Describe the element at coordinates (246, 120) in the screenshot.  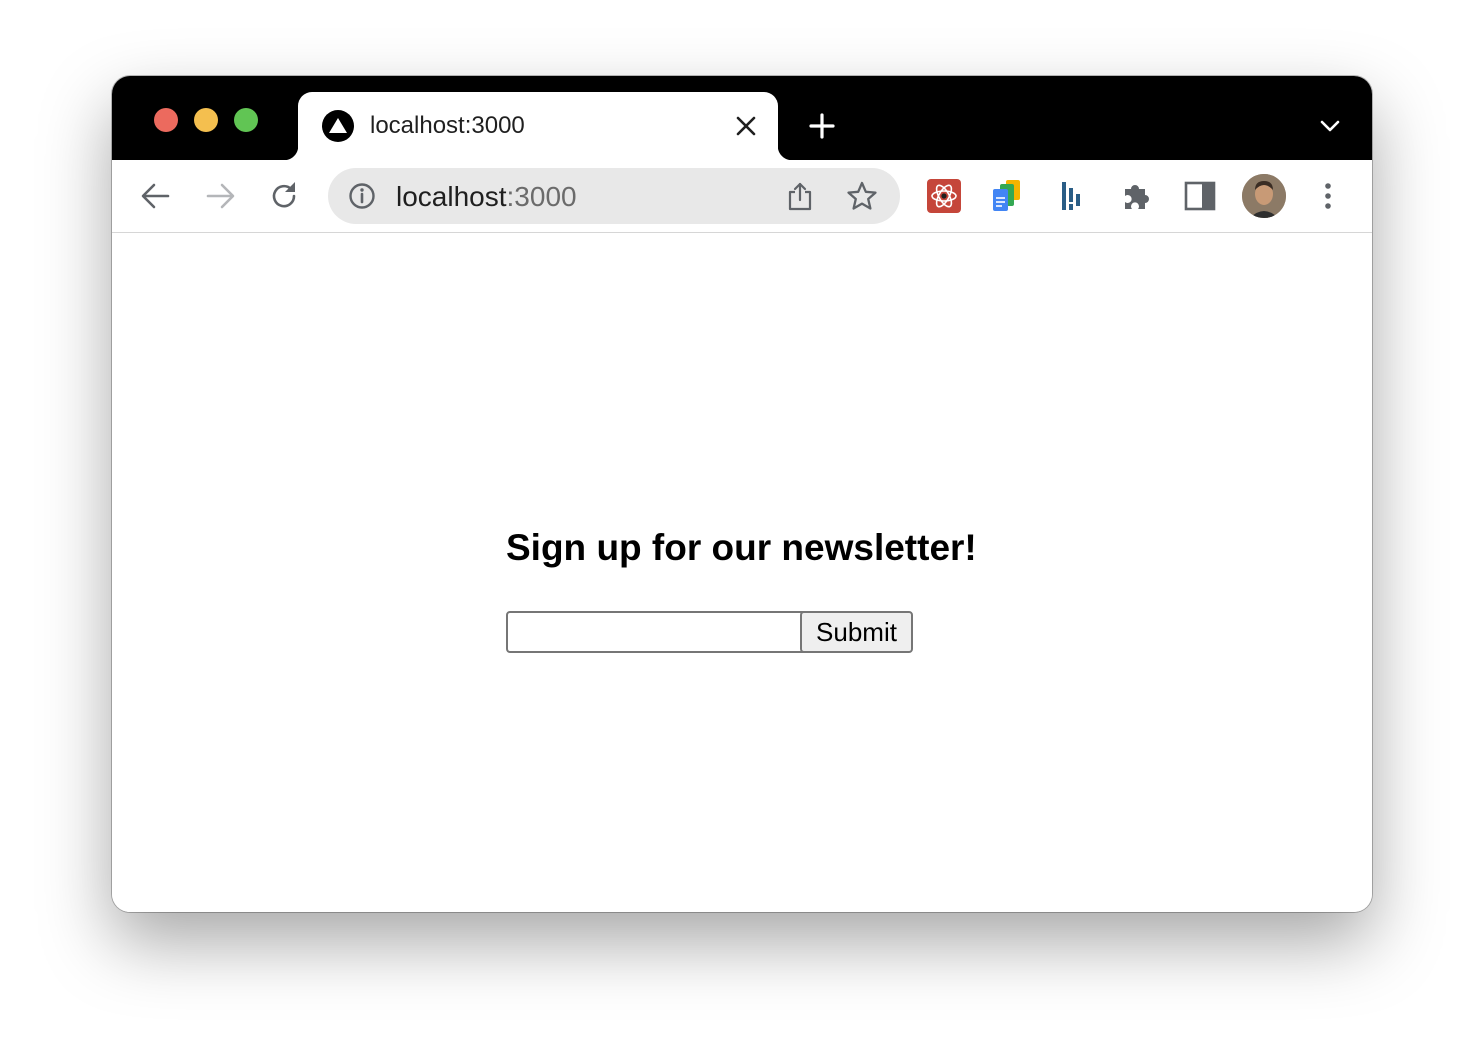
I see `window-maximize-button` at that location.